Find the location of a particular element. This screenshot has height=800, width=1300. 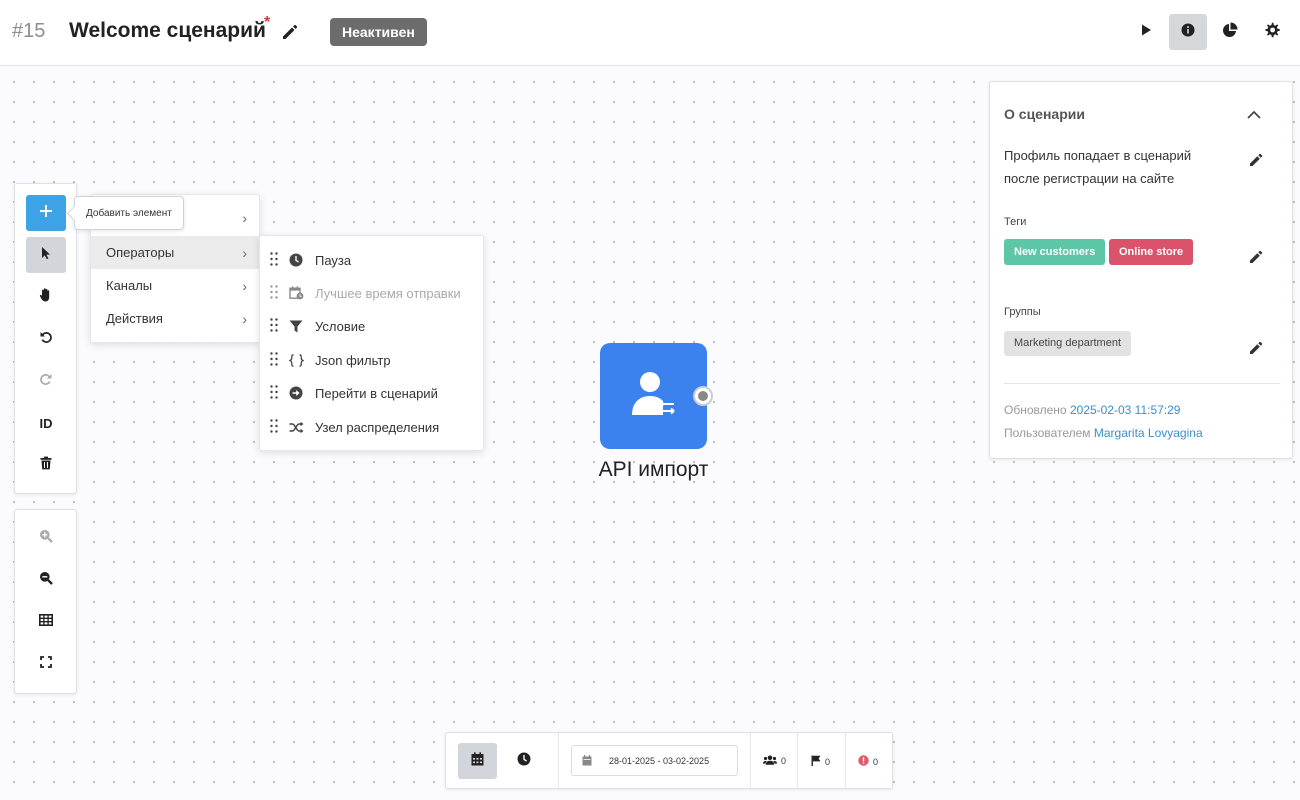

menu-item-operators: Операторы › is located at coordinates (175, 252).